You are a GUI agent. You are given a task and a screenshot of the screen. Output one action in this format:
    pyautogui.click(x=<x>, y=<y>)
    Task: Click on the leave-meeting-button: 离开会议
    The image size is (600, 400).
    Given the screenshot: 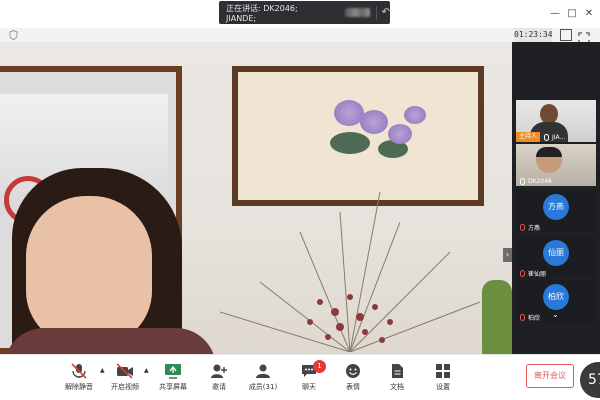 What is the action you would take?
    pyautogui.click(x=550, y=376)
    